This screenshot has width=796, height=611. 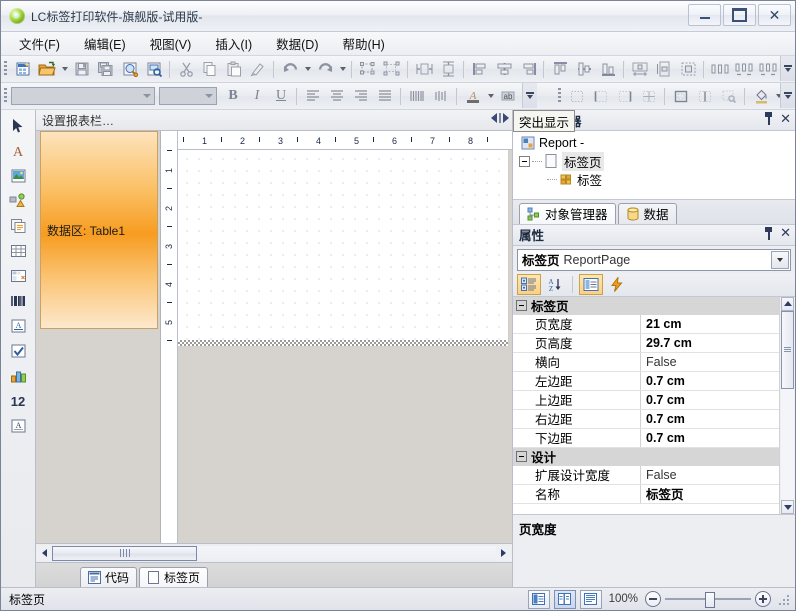 What do you see at coordinates (761, 96) in the screenshot?
I see `fill-color-icon` at bounding box center [761, 96].